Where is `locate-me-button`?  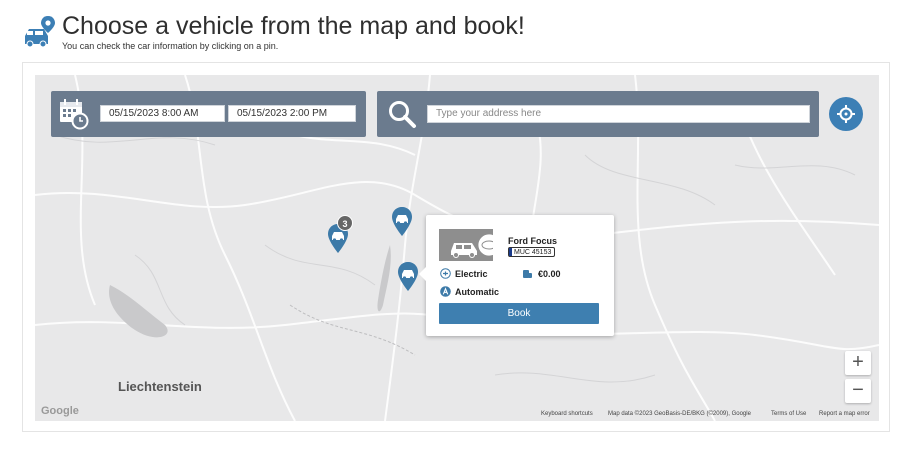
locate-me-button is located at coordinates (846, 114).